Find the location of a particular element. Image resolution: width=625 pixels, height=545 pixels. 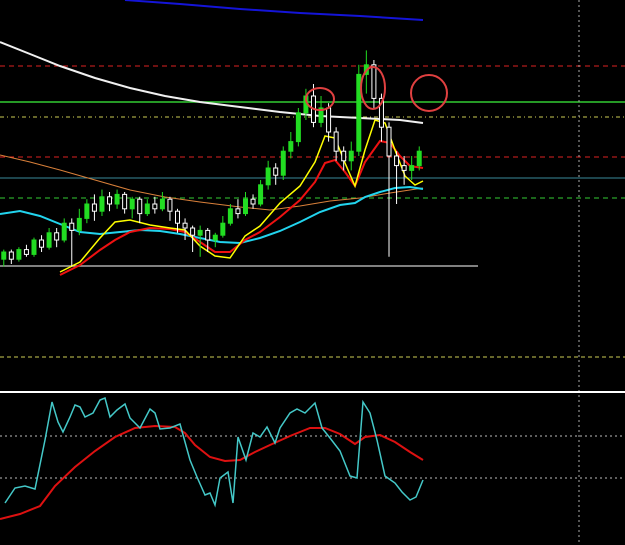

osc-main-line is located at coordinates (214, 452).